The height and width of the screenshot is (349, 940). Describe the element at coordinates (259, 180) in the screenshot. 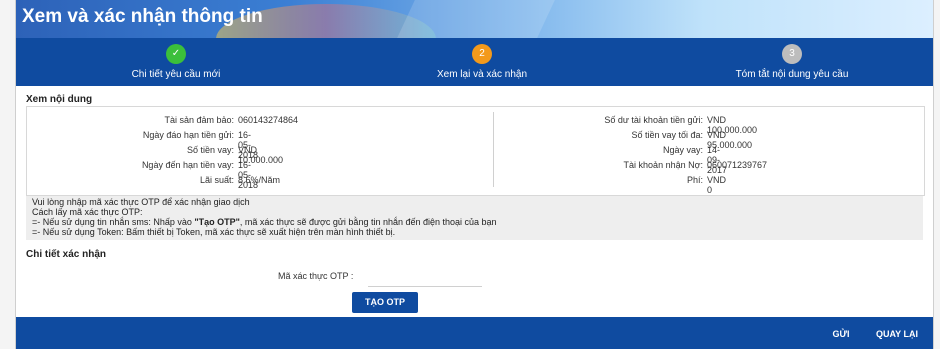

I see `detail-value: 8.6%/Năm` at that location.